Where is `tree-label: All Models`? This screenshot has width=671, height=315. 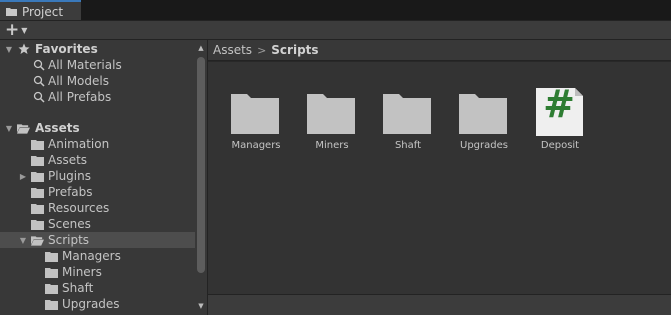
tree-label: All Models is located at coordinates (78, 81).